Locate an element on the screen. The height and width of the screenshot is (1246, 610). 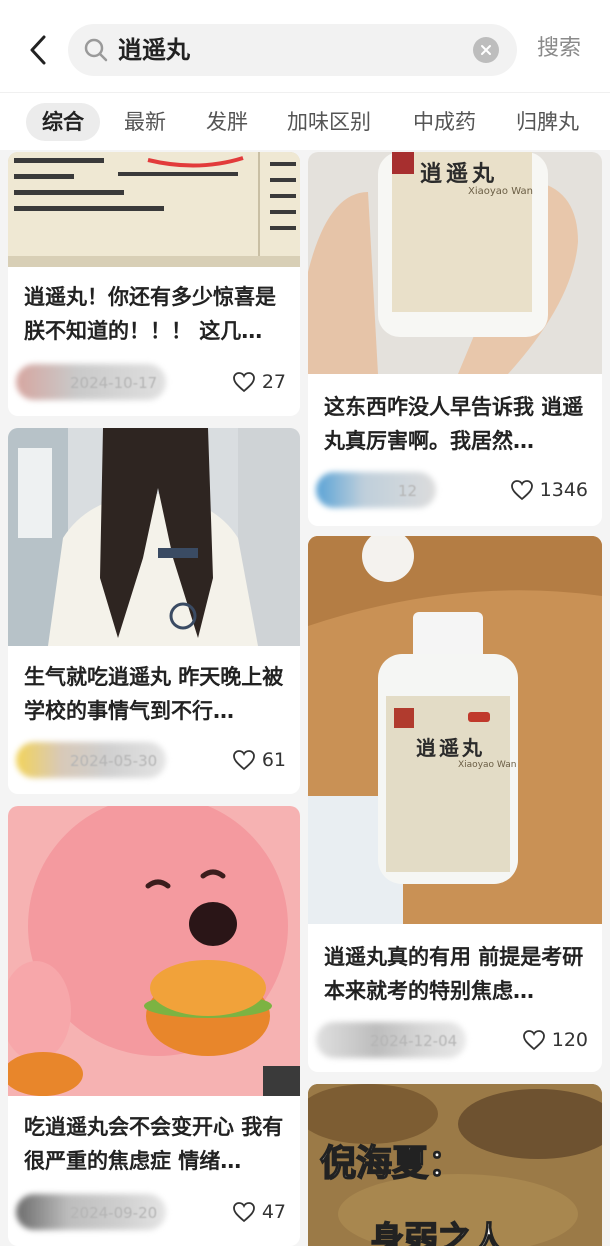
post-date: 2024-10-17 is located at coordinates (114, 383).